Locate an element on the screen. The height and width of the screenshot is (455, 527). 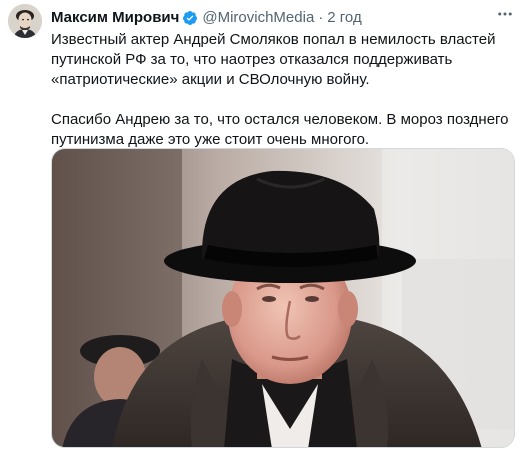
avatar-portrait-icon is located at coordinates (25, 21).